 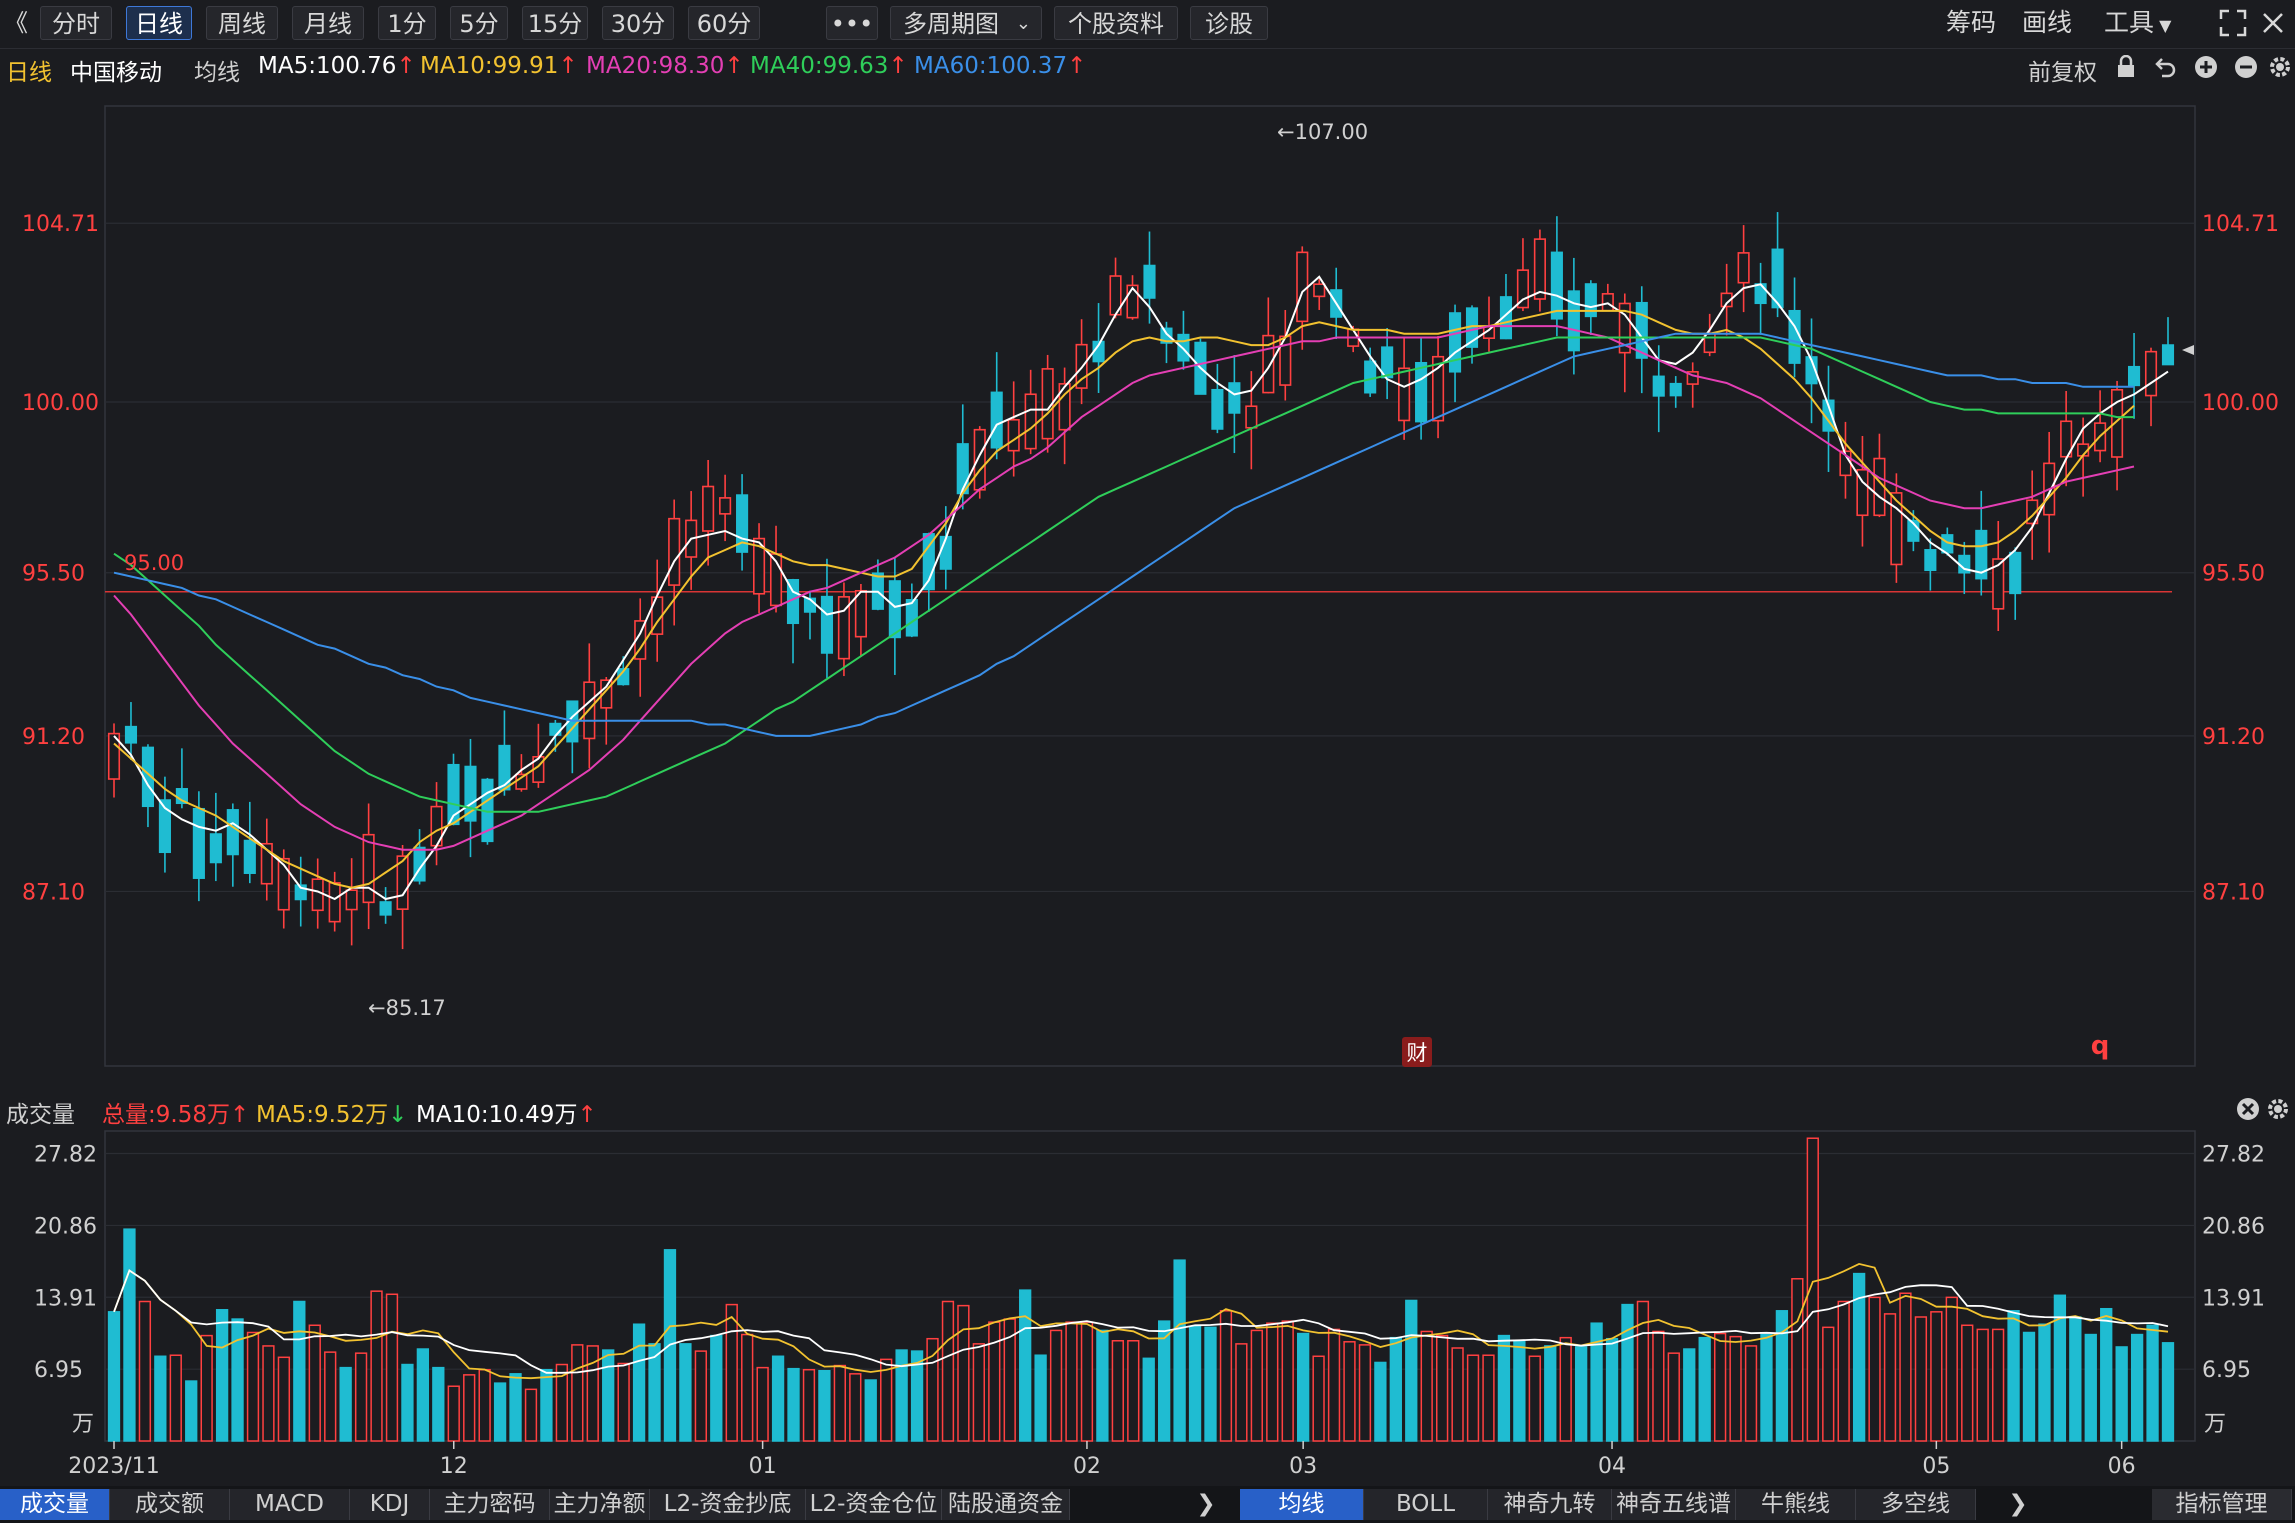 What do you see at coordinates (479, 23) in the screenshot?
I see `period-button-5: 5分` at bounding box center [479, 23].